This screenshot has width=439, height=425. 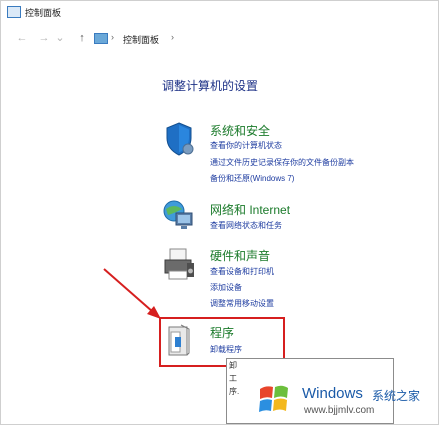 I want to click on tooltip-text: 卸 工 序., so click(x=234, y=378).